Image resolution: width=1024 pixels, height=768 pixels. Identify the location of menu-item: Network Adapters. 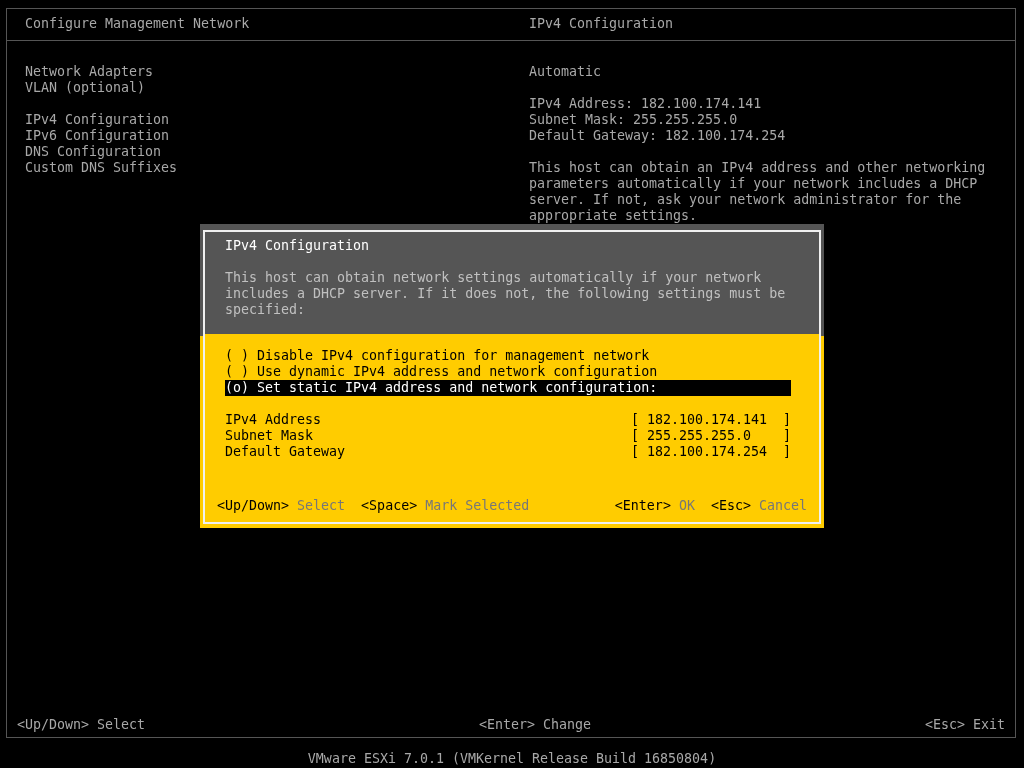
(268, 72).